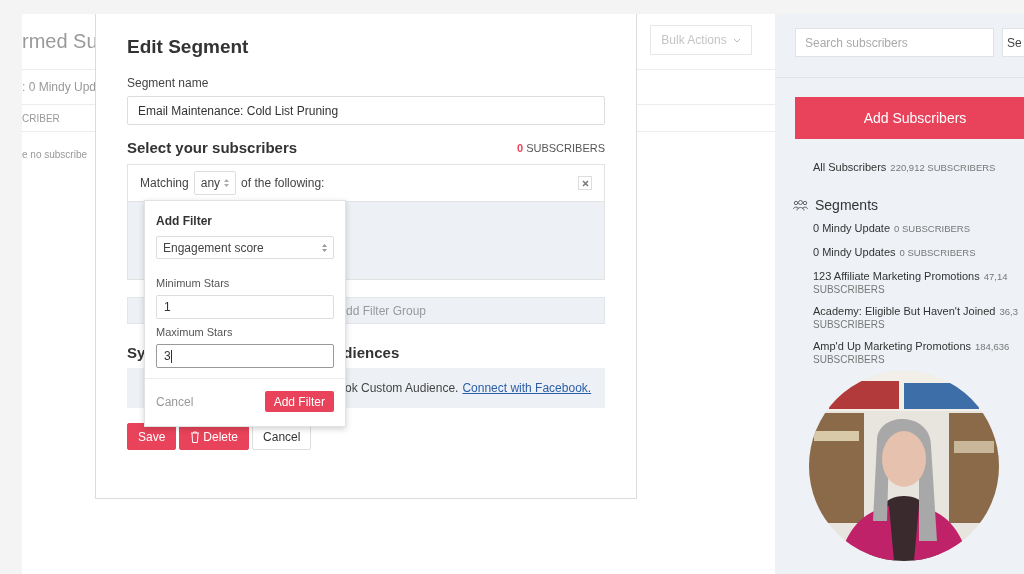 The image size is (1024, 574). I want to click on subscriber-count: 220,912 SUBSCRIBERS, so click(943, 167).